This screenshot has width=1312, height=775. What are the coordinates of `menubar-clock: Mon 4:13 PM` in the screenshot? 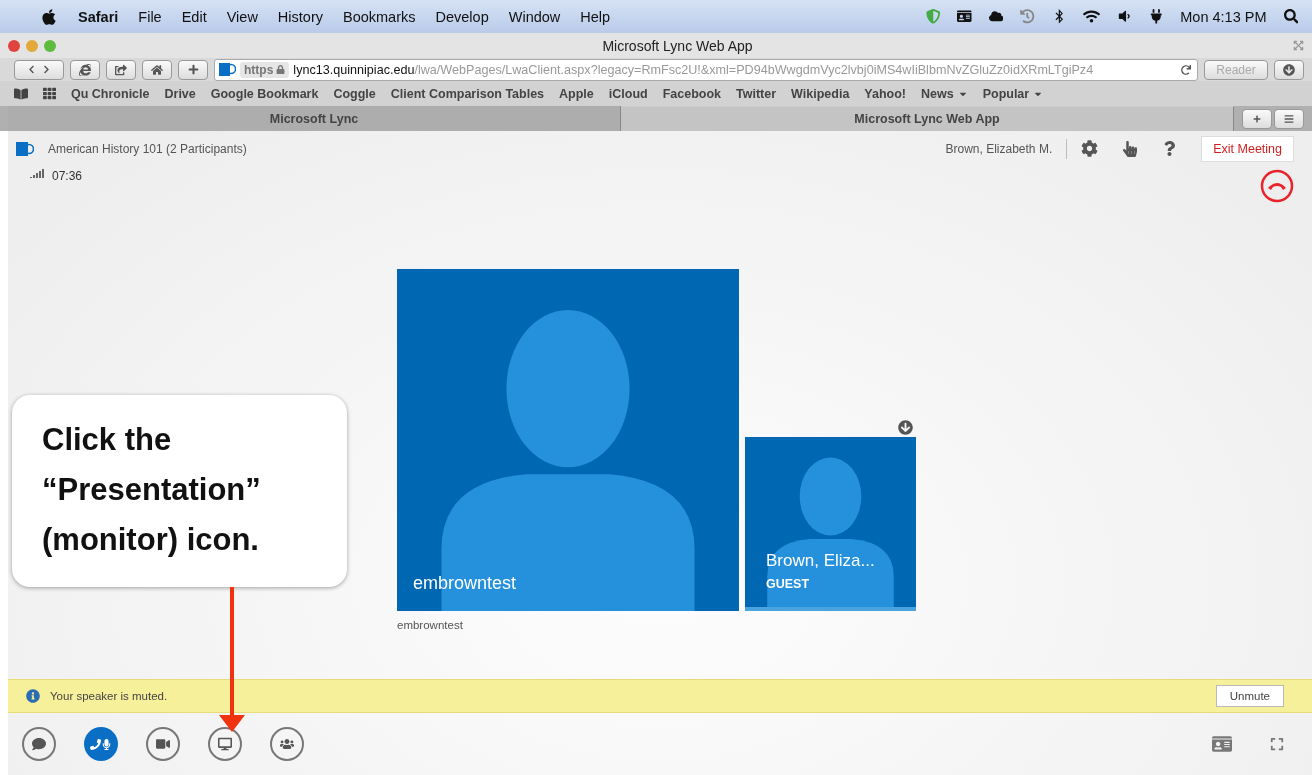 It's located at (1223, 16).